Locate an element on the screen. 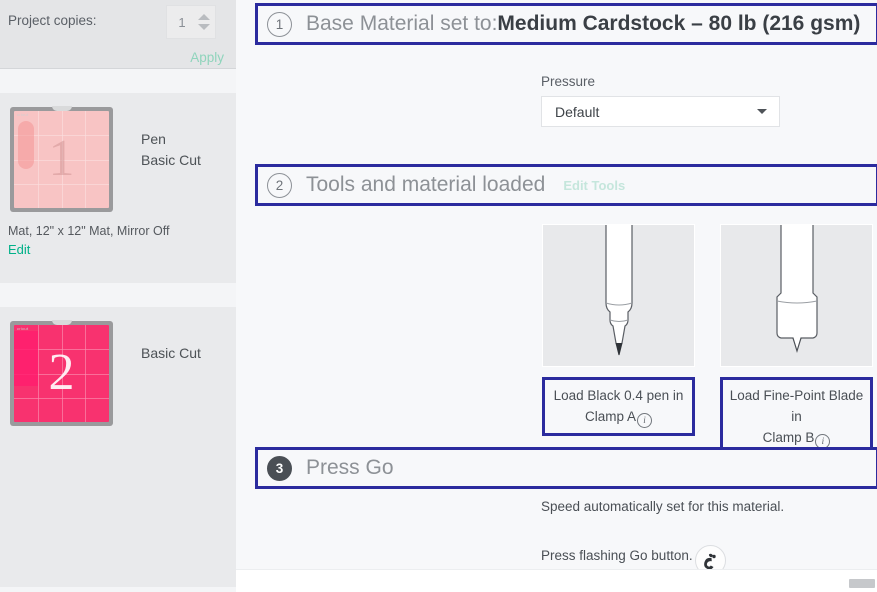 The image size is (877, 592). mat-operation-line-2: Basic Cut is located at coordinates (171, 160).